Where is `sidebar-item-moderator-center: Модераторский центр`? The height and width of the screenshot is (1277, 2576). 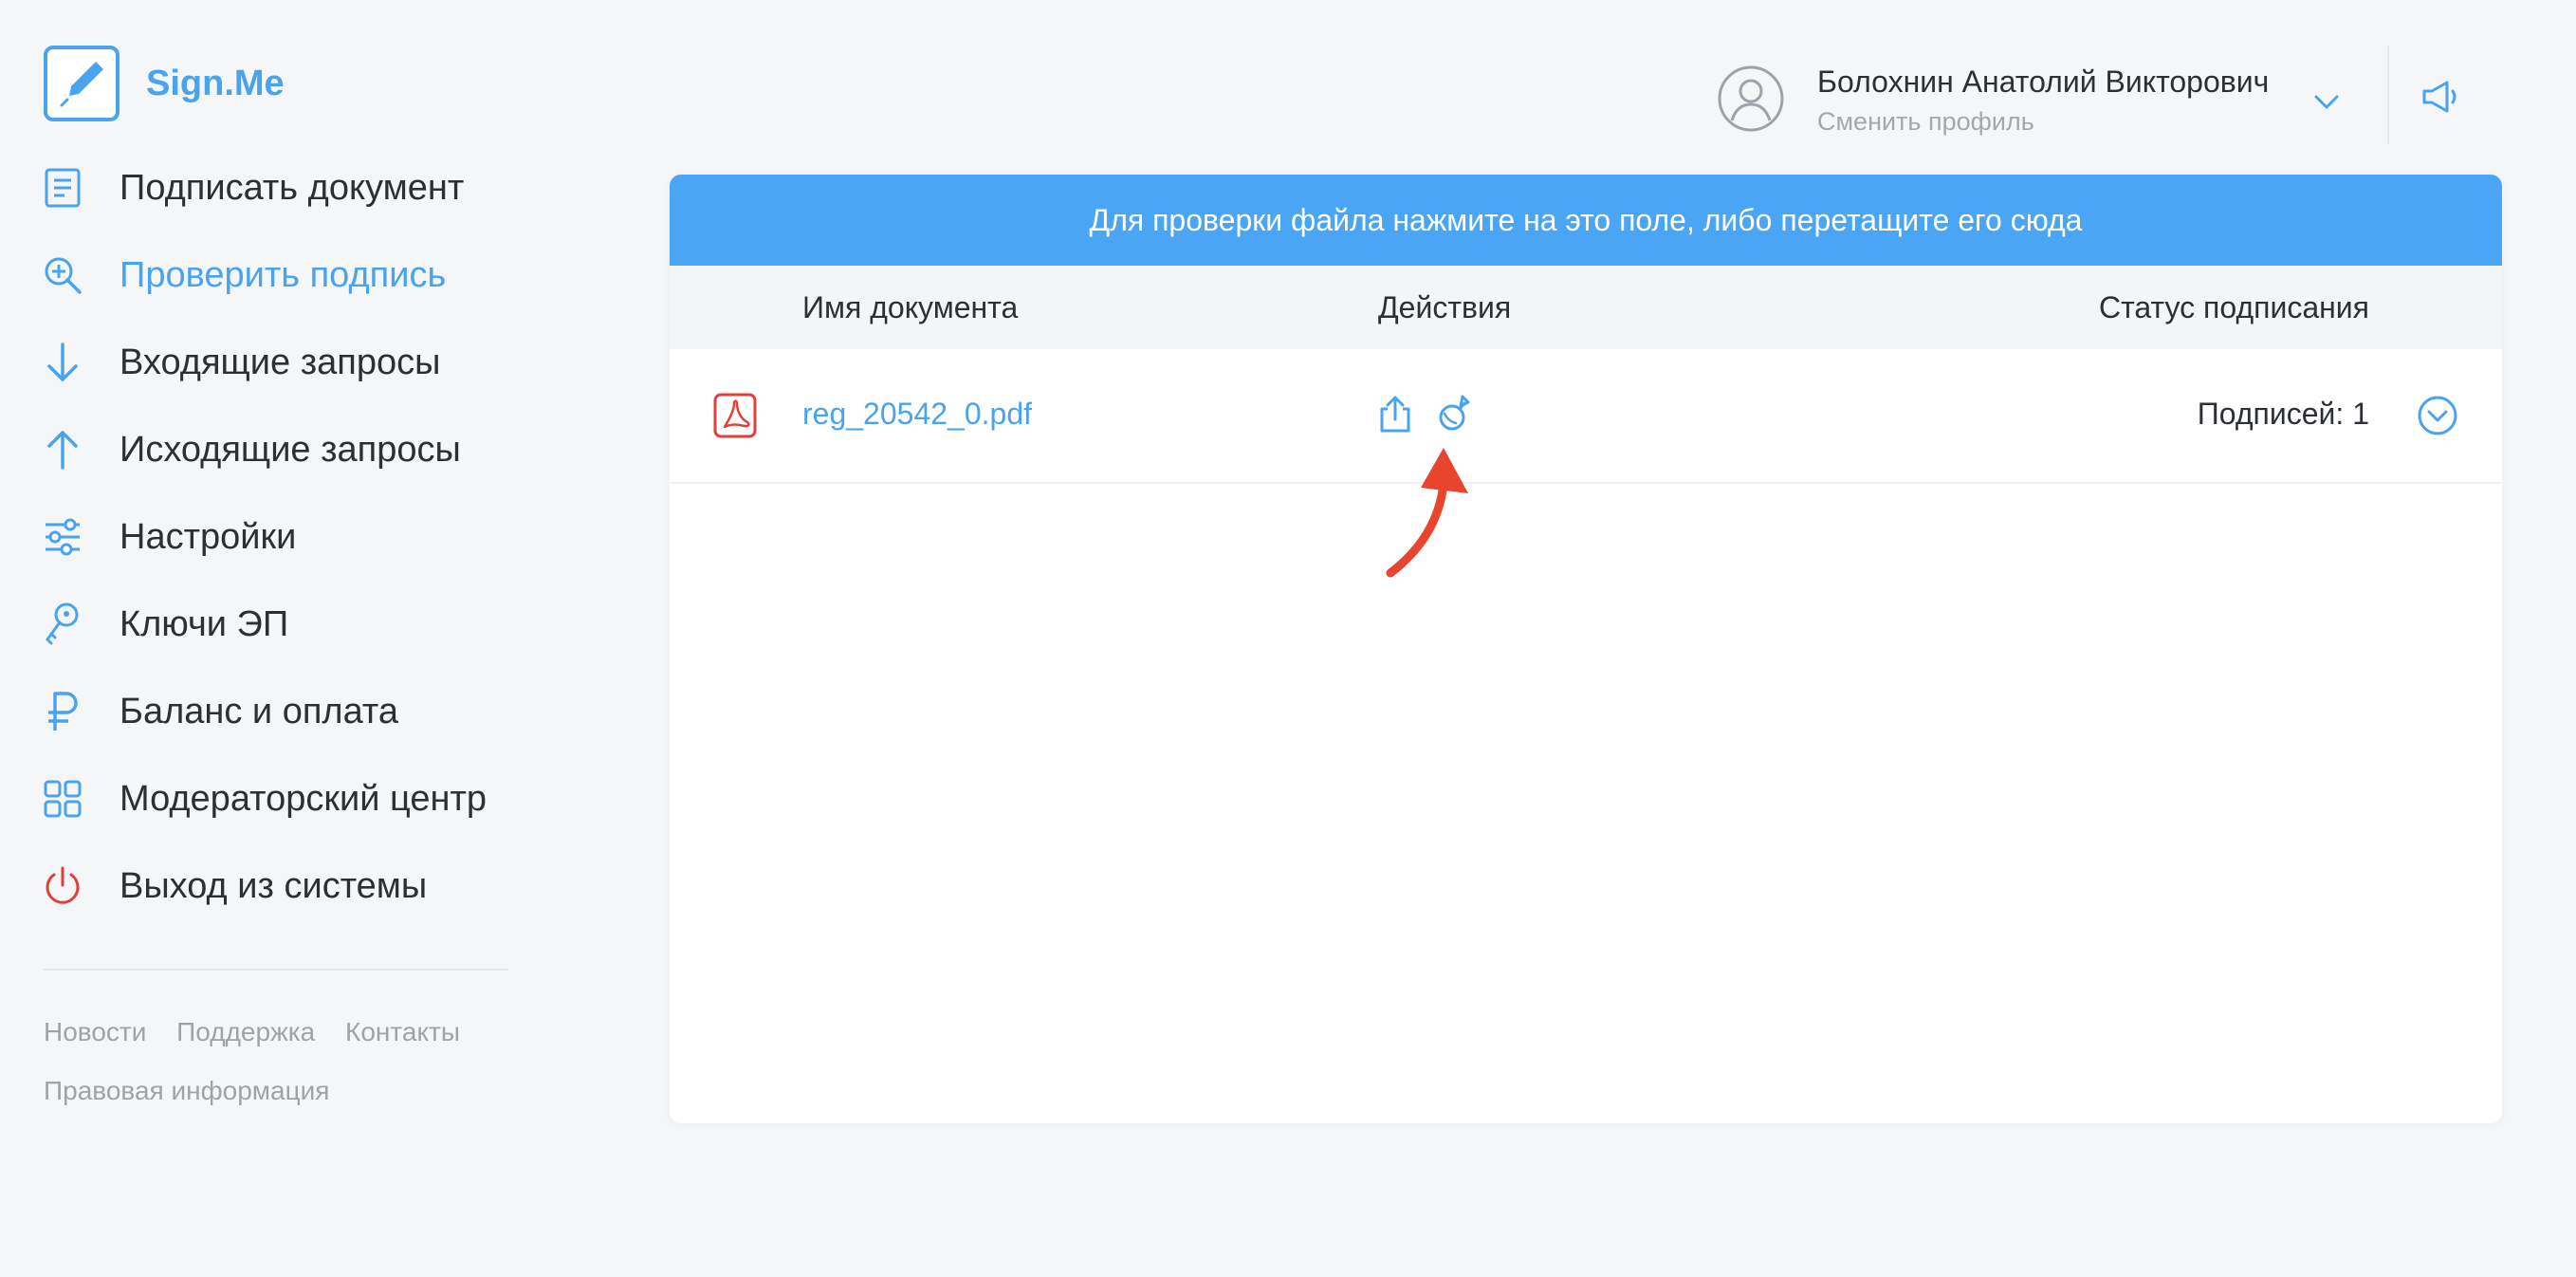 sidebar-item-moderator-center: Модераторский центр is located at coordinates (279, 798).